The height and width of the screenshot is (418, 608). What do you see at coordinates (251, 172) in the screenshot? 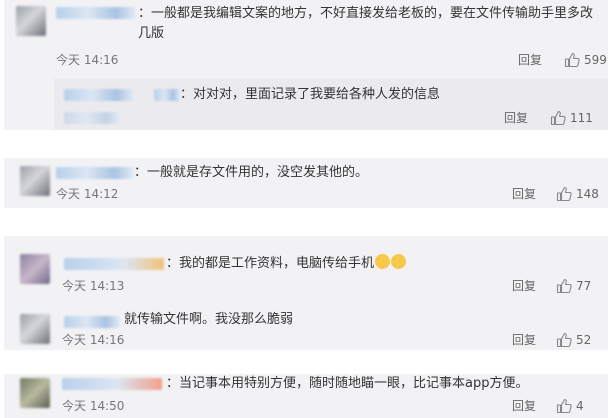
I see `comment-text: ：一般就是存文件用的，没空发其他的。` at bounding box center [251, 172].